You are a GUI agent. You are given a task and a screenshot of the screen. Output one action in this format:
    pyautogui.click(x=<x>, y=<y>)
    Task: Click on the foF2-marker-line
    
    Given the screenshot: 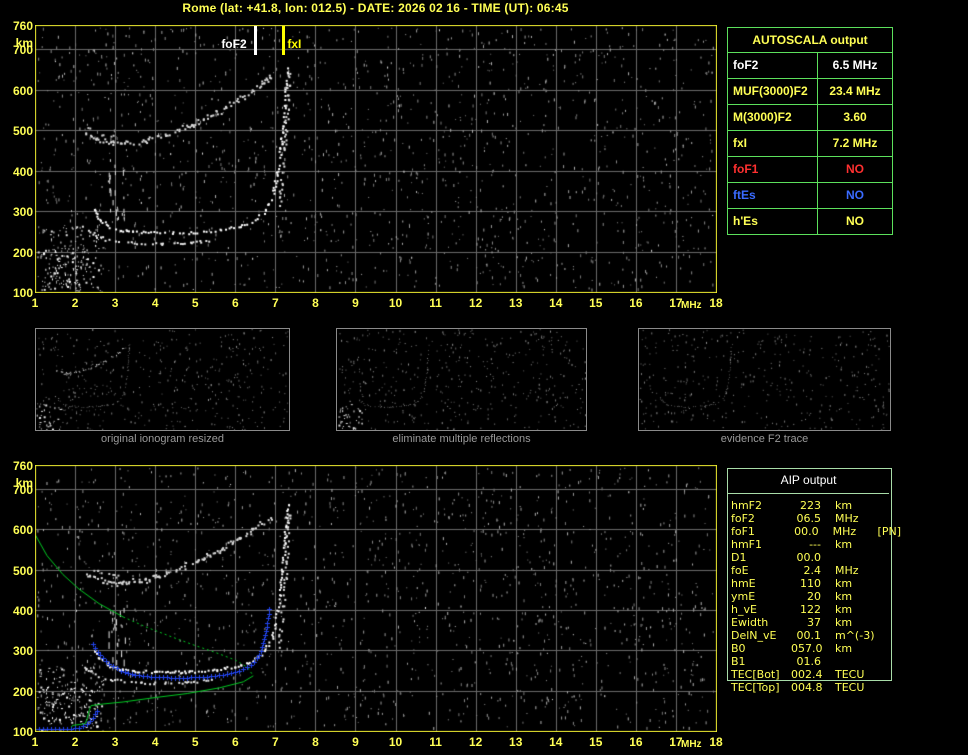 What is the action you would take?
    pyautogui.click(x=256, y=40)
    